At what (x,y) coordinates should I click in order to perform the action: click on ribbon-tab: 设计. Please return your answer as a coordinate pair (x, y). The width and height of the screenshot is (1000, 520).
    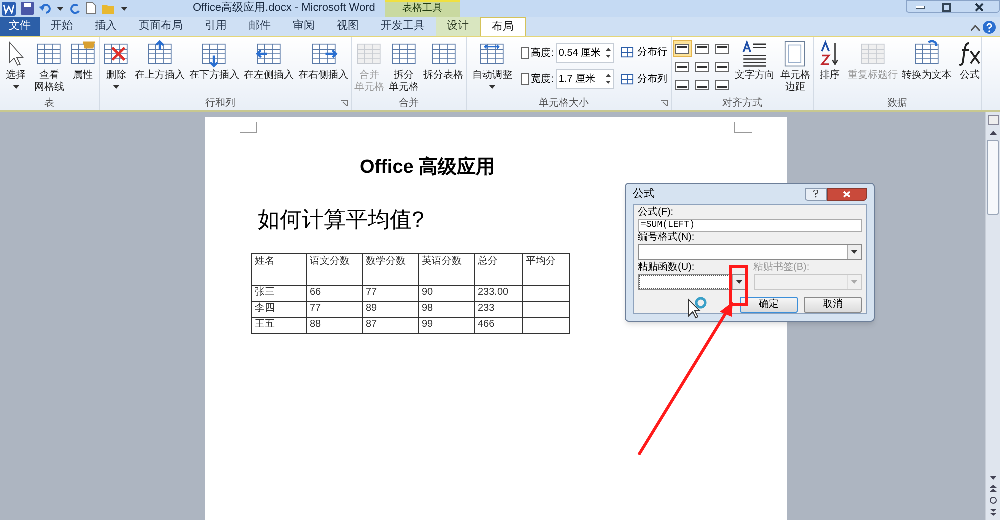
    Looking at the image, I should click on (458, 26).